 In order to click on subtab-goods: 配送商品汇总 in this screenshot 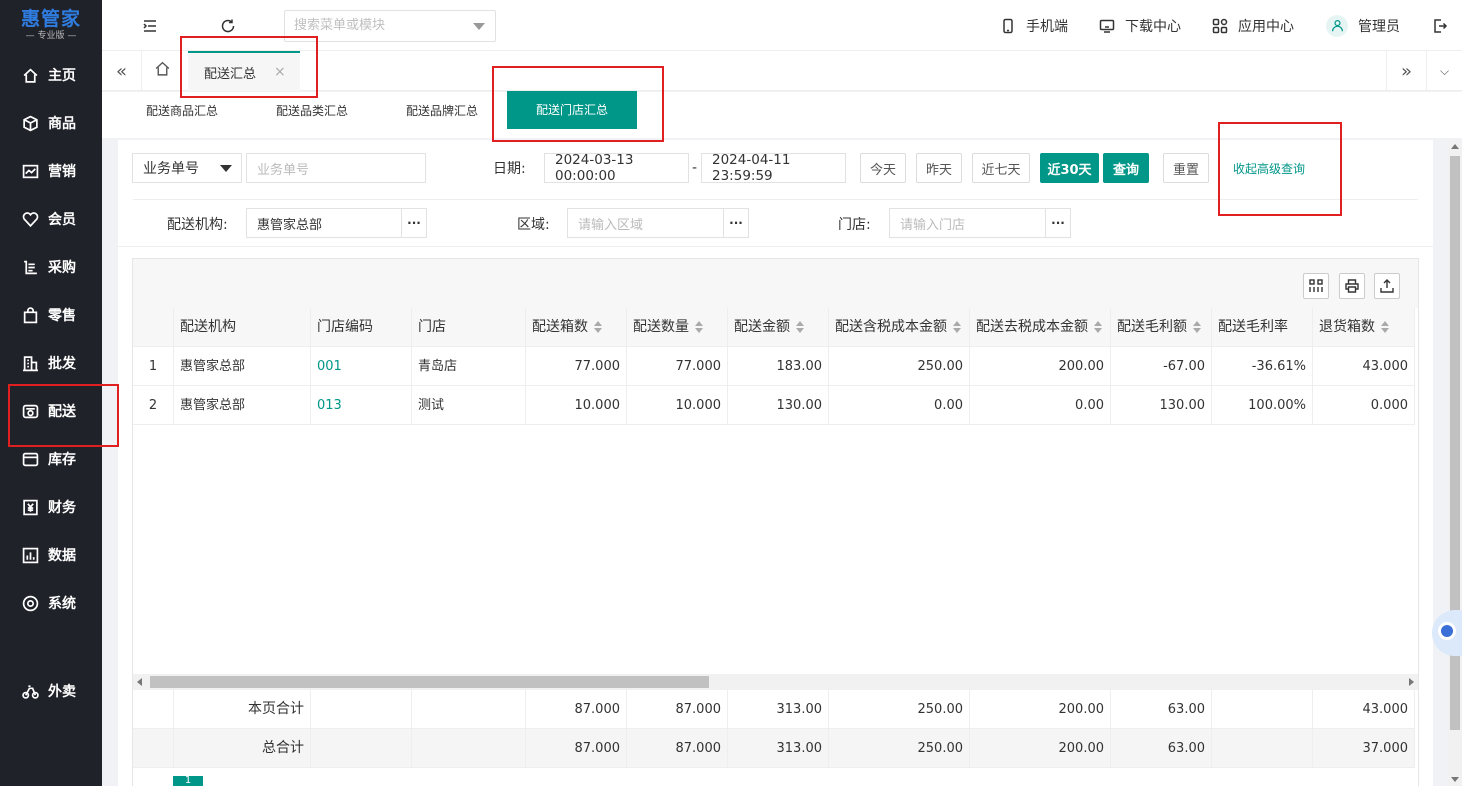, I will do `click(182, 111)`.